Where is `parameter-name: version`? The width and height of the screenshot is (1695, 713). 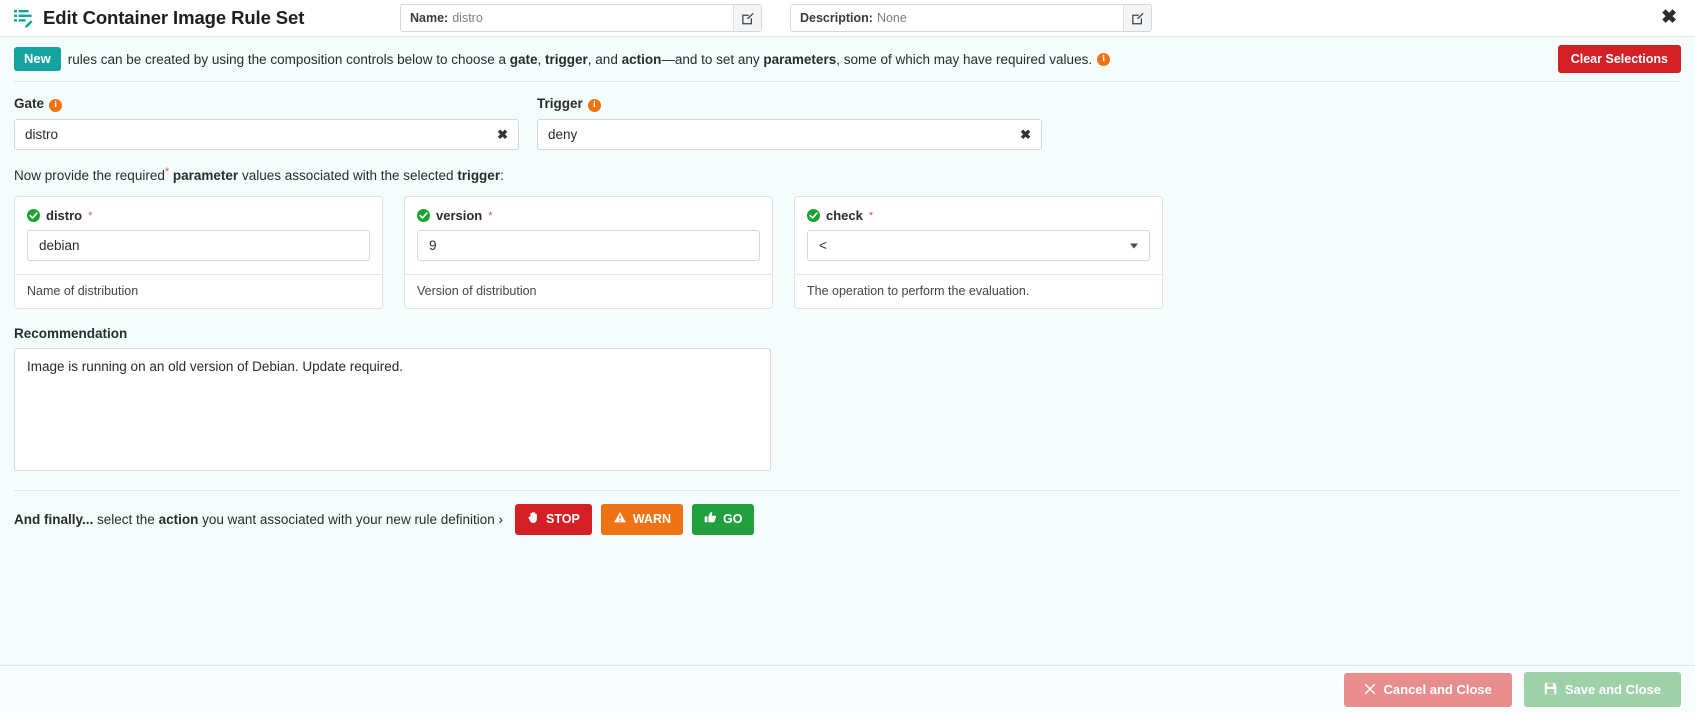
parameter-name: version is located at coordinates (459, 215).